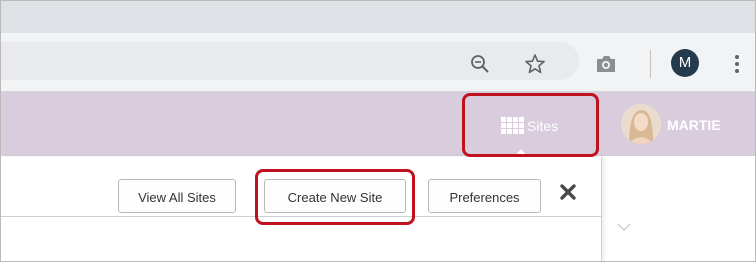  What do you see at coordinates (480, 64) in the screenshot?
I see `zoom-out-icon` at bounding box center [480, 64].